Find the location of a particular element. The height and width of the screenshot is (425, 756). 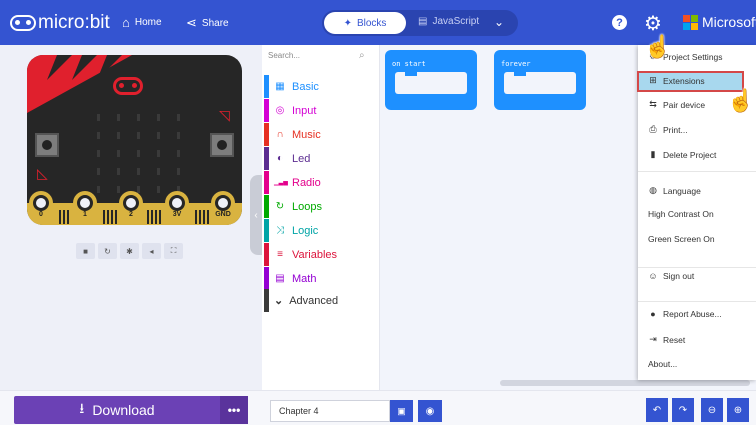

menu-item-sign-out: ☺ Sign out is located at coordinates (671, 276).